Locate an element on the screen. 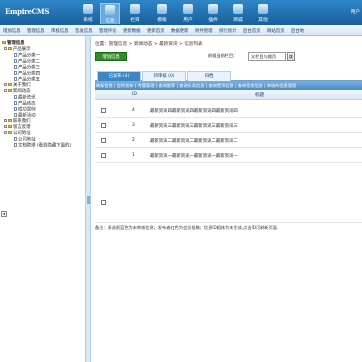  menu-site-home: 网站首页 is located at coordinates (276, 31).